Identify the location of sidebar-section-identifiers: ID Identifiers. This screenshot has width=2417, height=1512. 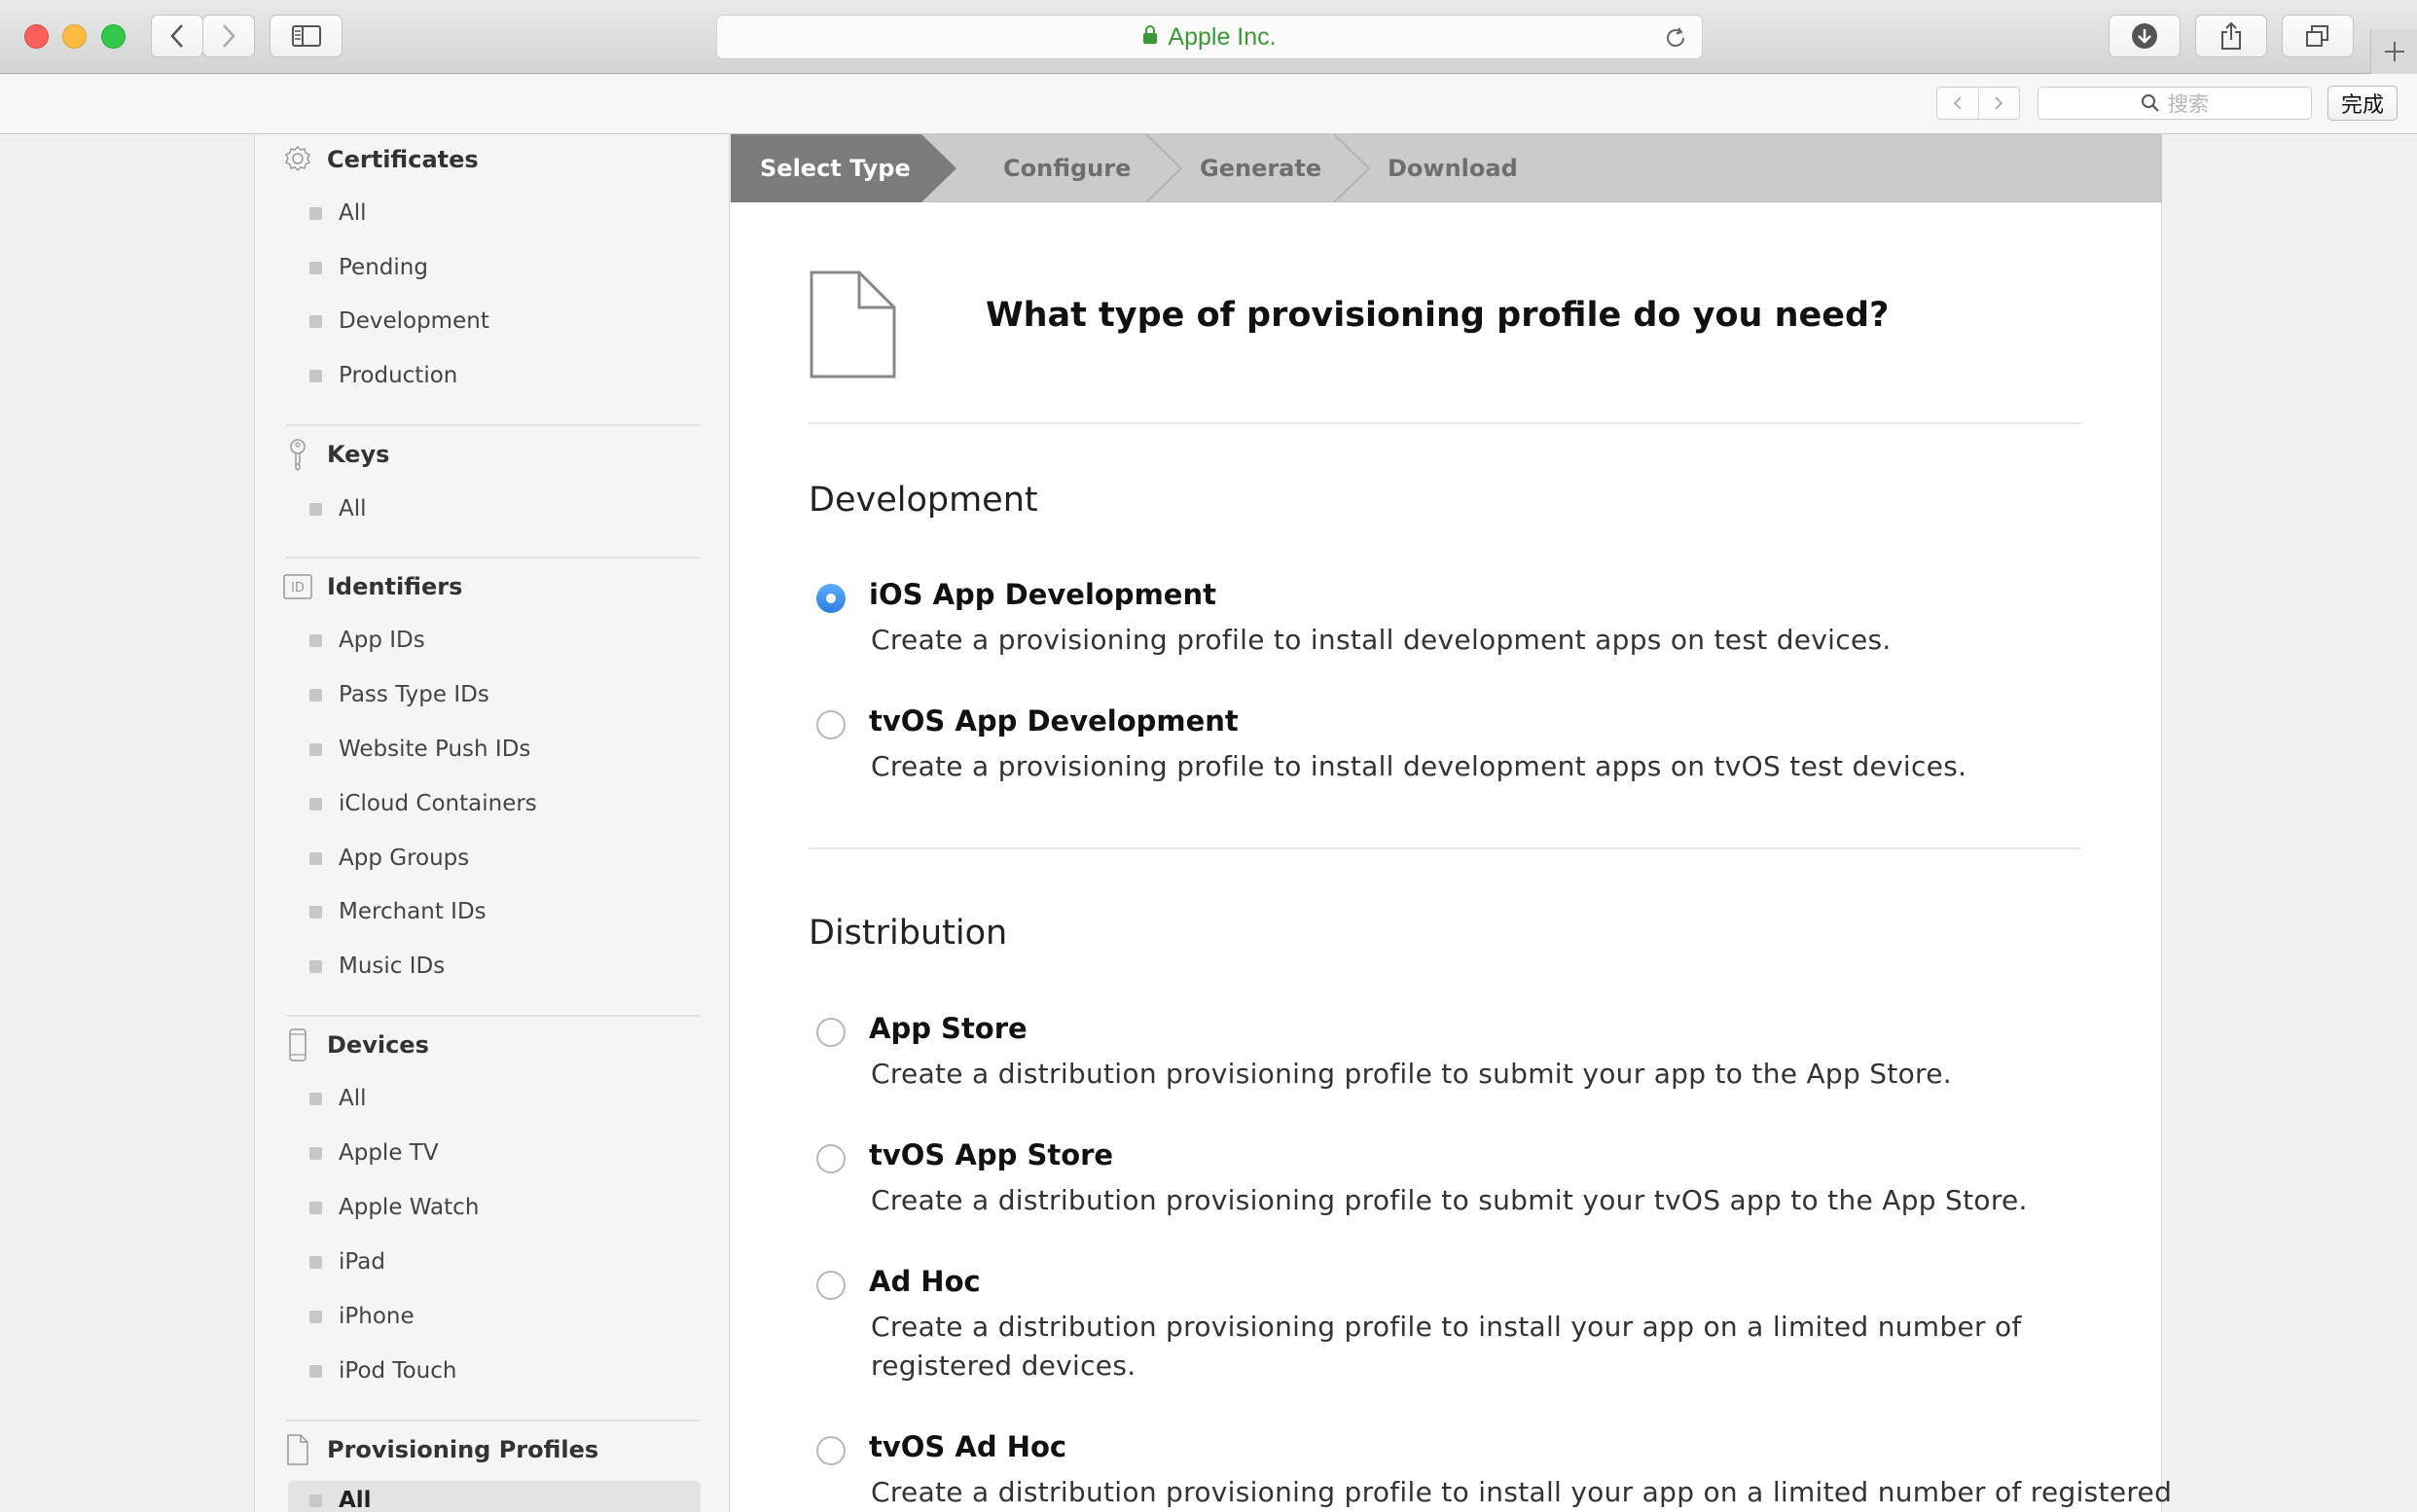
(372, 586).